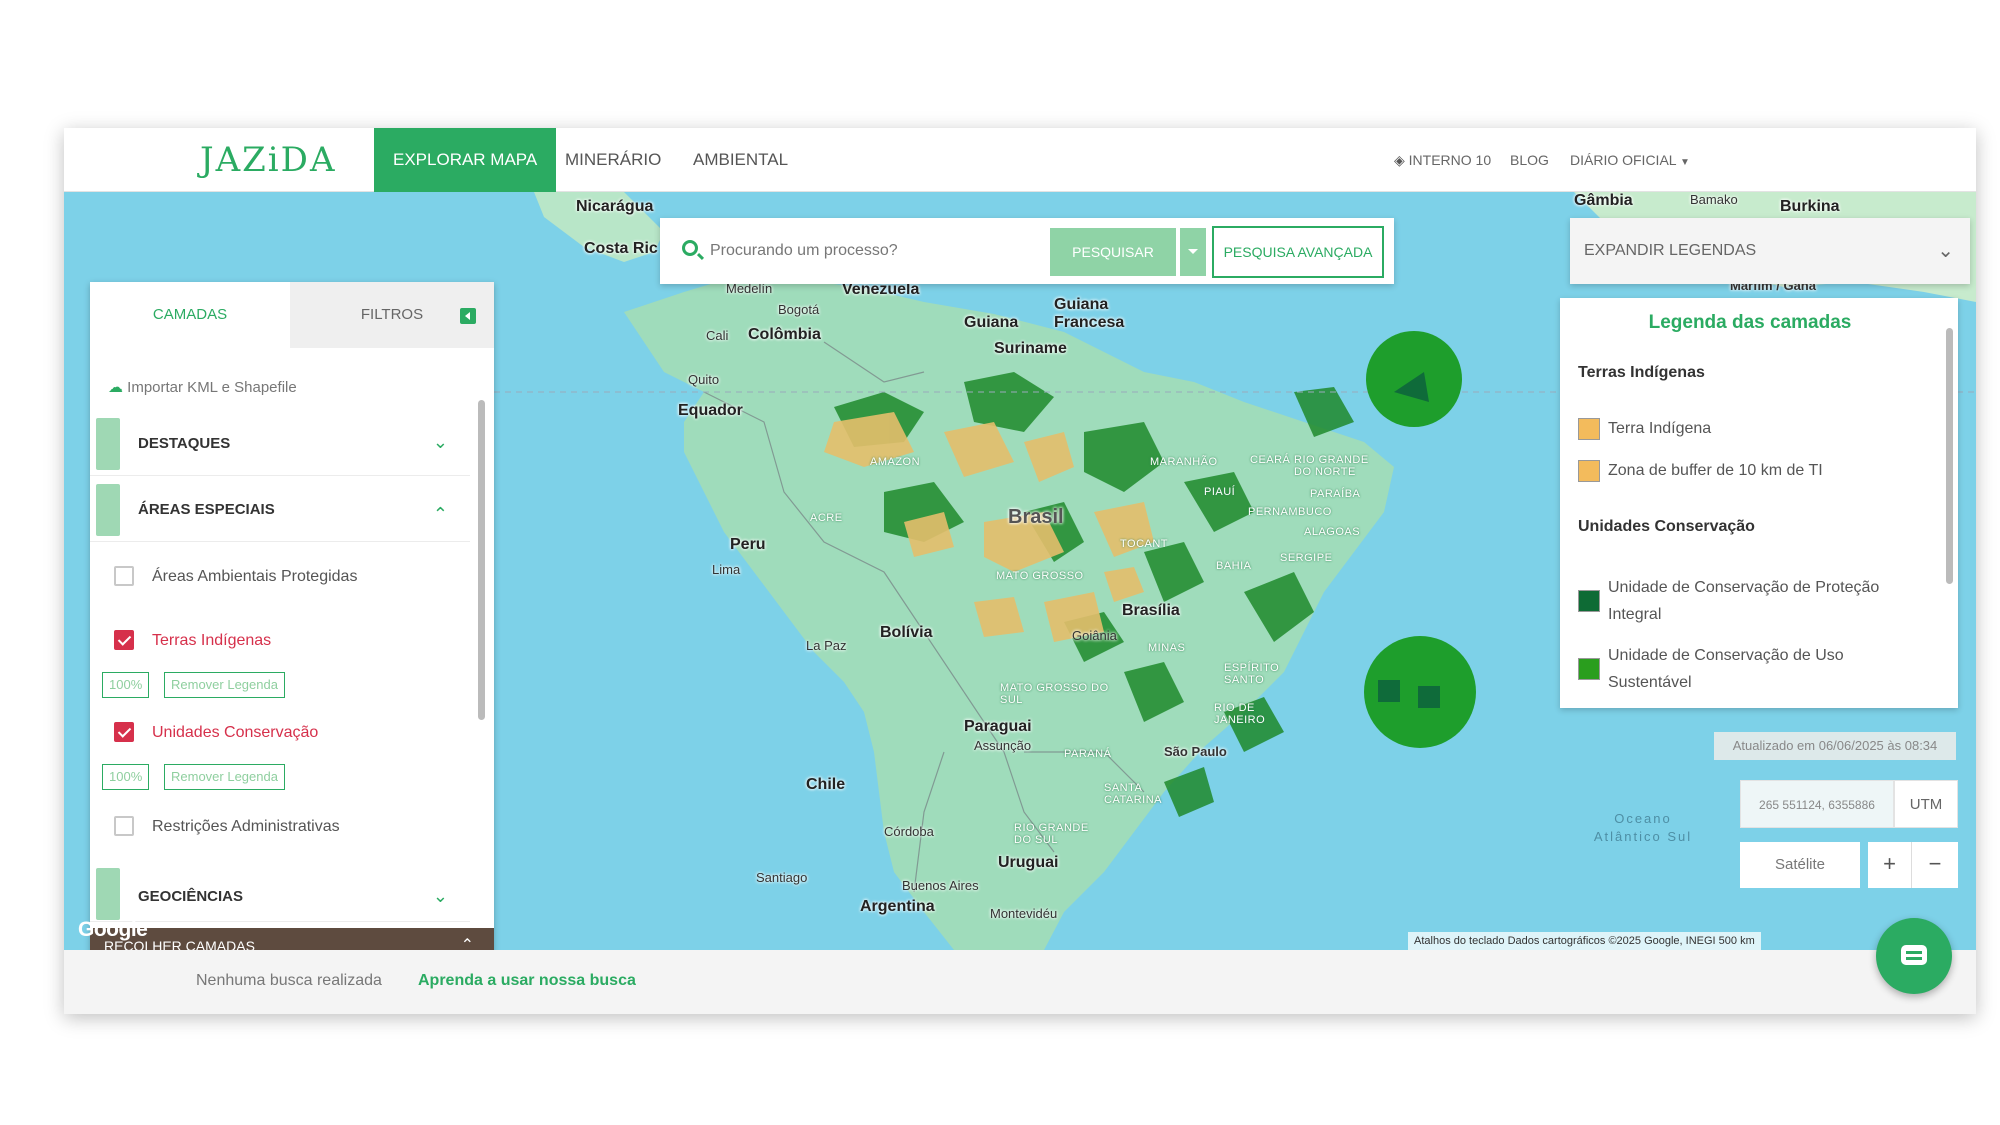 The image size is (2000, 1125). What do you see at coordinates (1036, 517) in the screenshot?
I see `map-label-brasil: Brasil` at bounding box center [1036, 517].